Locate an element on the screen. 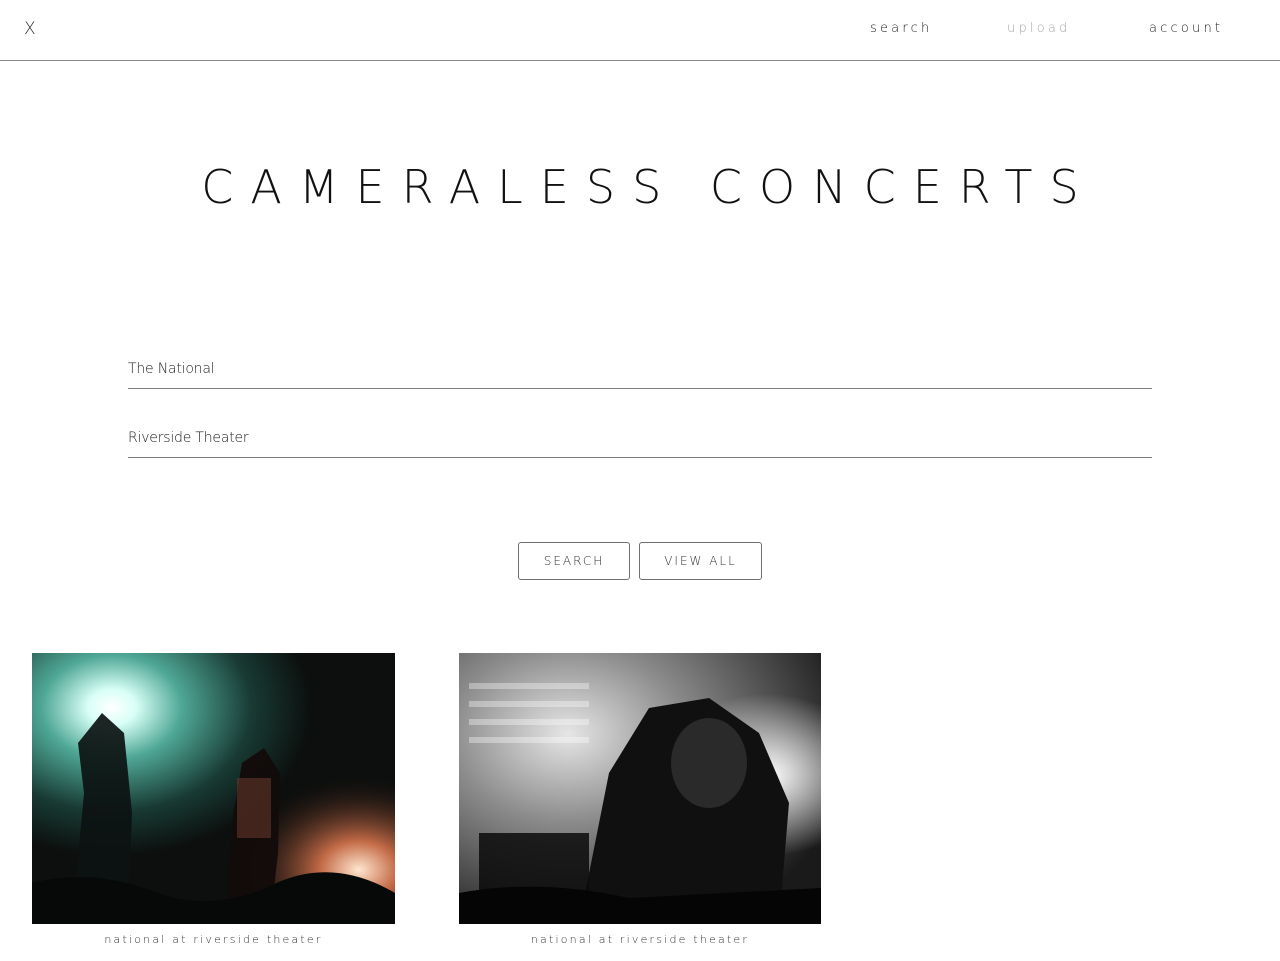 The height and width of the screenshot is (961, 1280). close-button: X is located at coordinates (30, 29).